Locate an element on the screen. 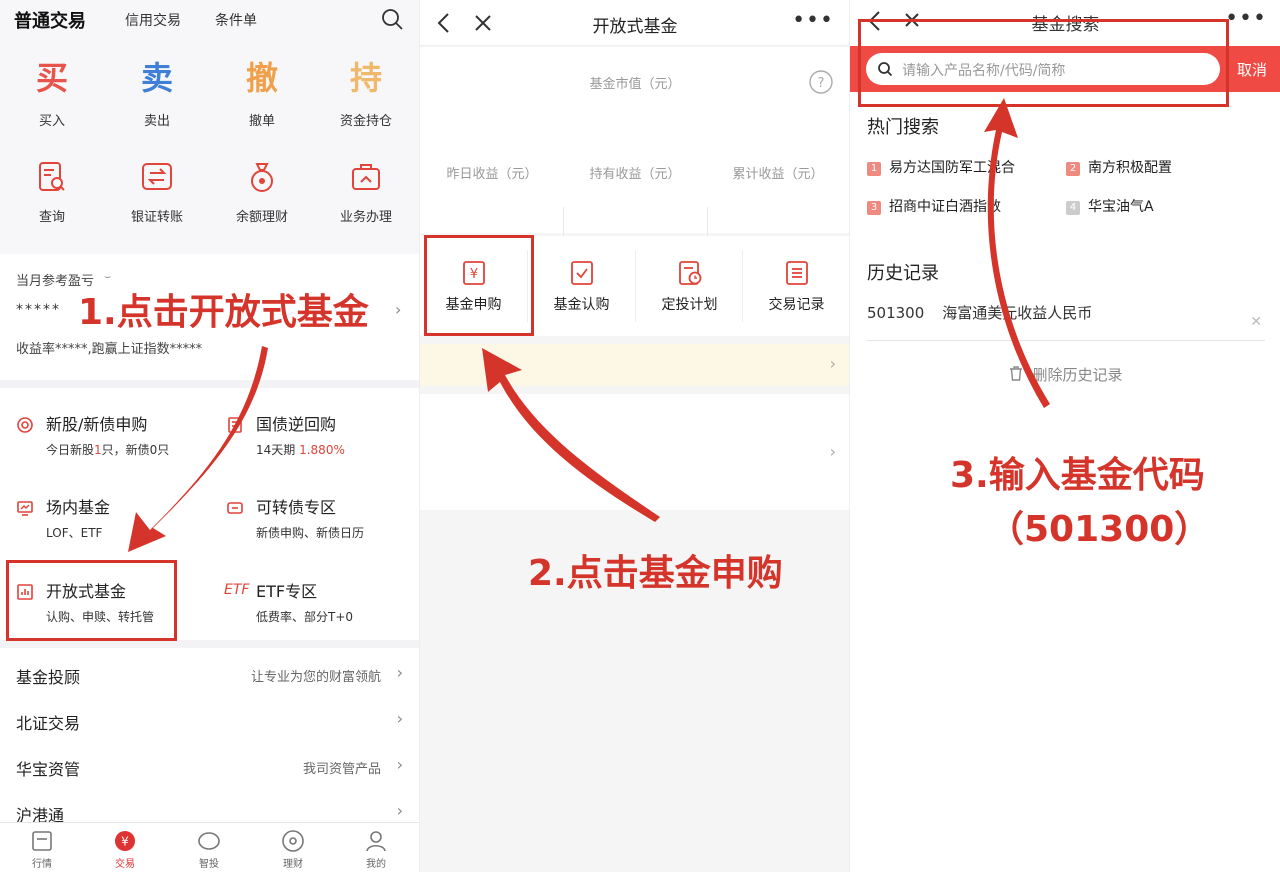 This screenshot has height=872, width=1280. ipo-subtitle: 今日新股1只，新债0只 is located at coordinates (108, 450).